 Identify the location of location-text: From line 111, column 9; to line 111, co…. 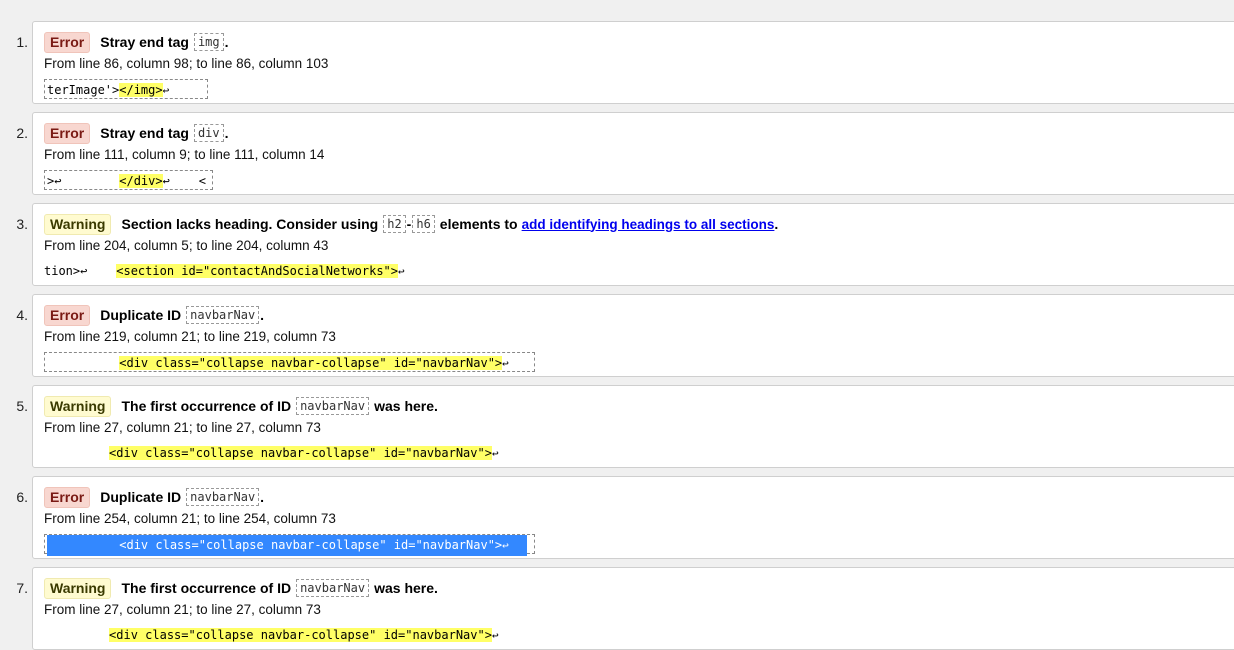
(184, 154).